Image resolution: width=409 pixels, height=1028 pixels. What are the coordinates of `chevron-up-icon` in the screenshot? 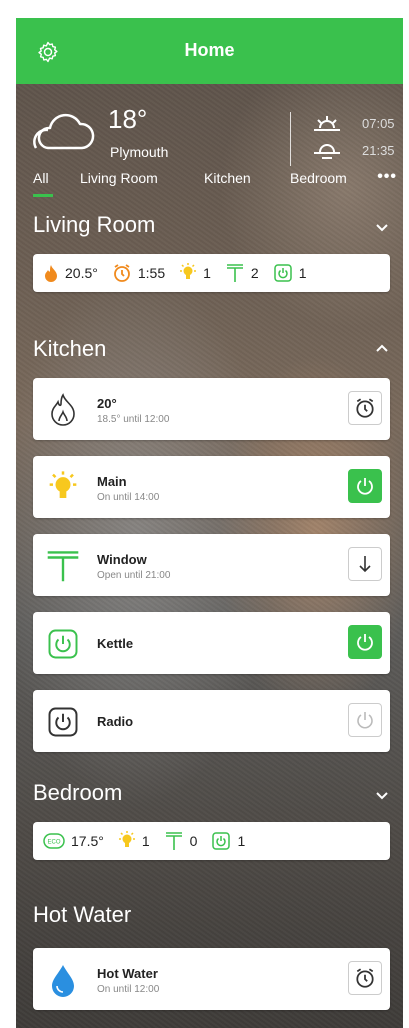 It's located at (382, 349).